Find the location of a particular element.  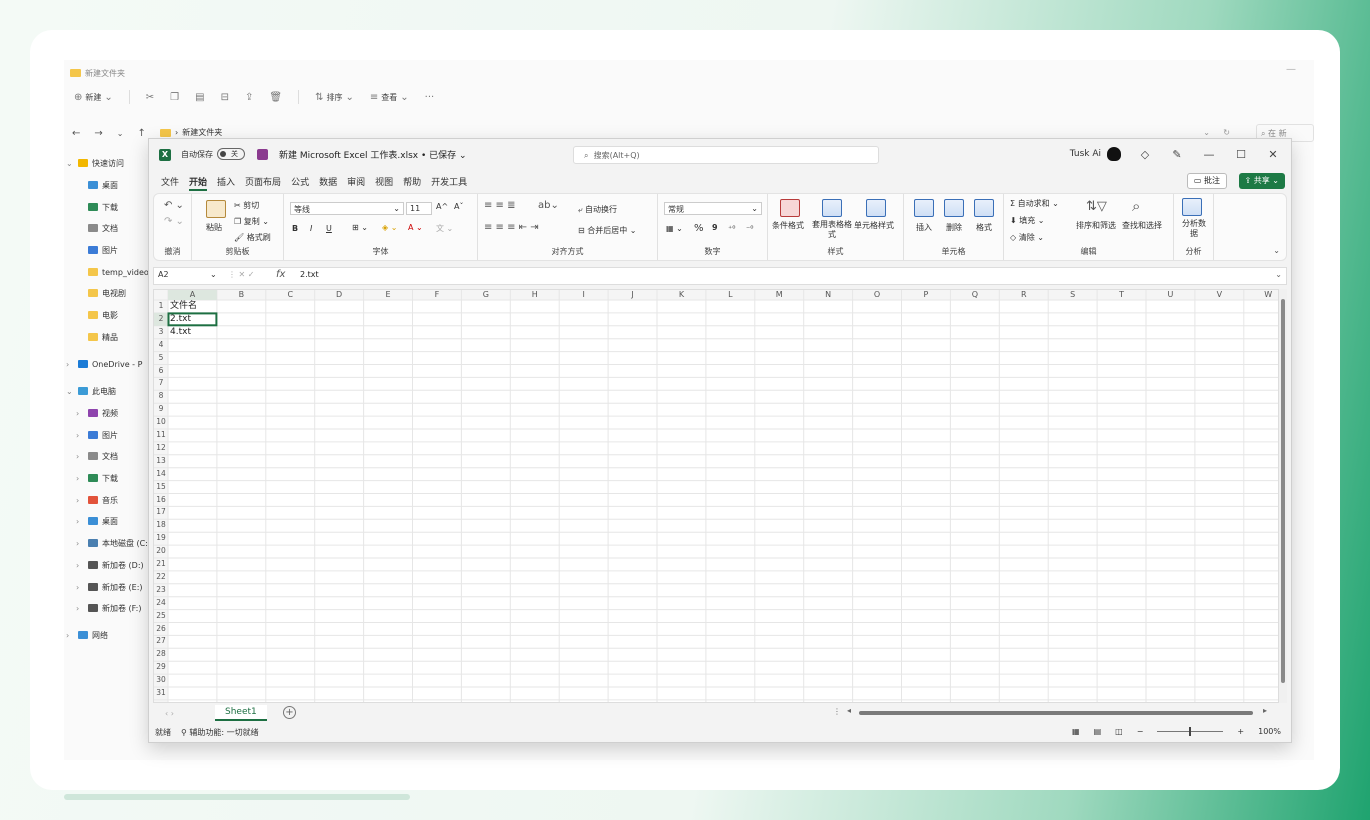

conditional-format-button: 条件格式 is located at coordinates (788, 225).